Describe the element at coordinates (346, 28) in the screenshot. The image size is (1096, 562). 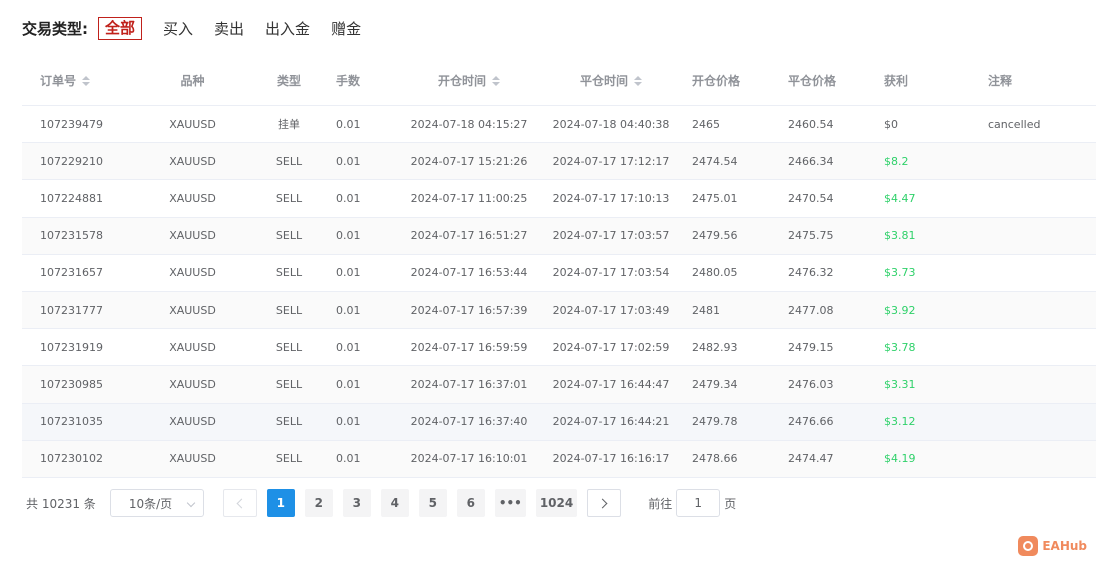
I see `filter-option-bonus: 赠金` at that location.